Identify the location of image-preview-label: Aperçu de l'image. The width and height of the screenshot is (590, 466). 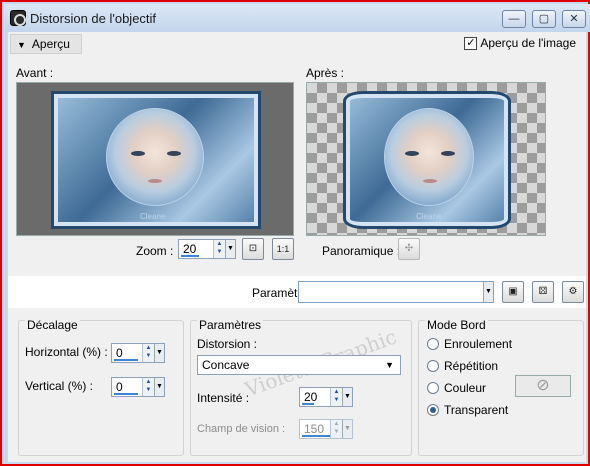
(528, 43).